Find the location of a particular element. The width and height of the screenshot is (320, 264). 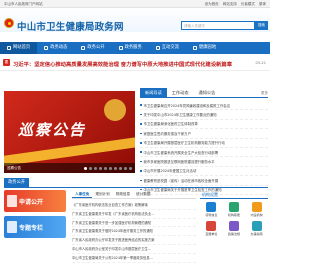

site-support-link: 网站支持 is located at coordinates (230, 4).